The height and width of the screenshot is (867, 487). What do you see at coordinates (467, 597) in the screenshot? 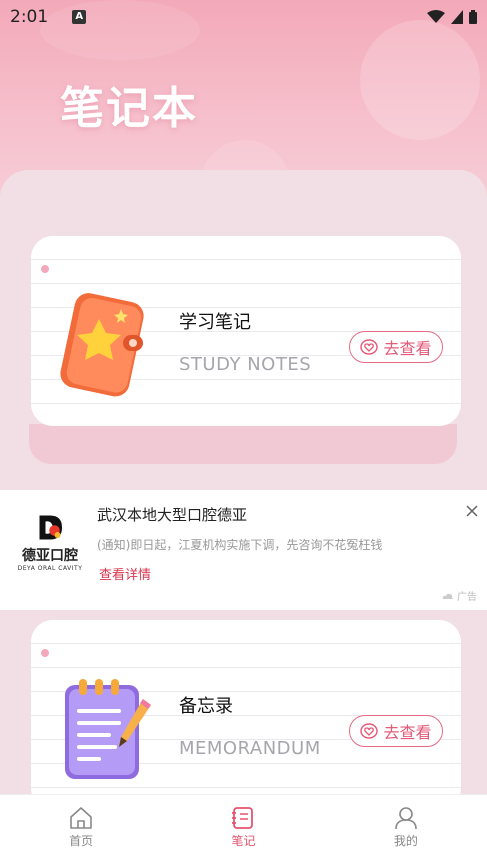
I see `ad-label-text: 广告` at bounding box center [467, 597].